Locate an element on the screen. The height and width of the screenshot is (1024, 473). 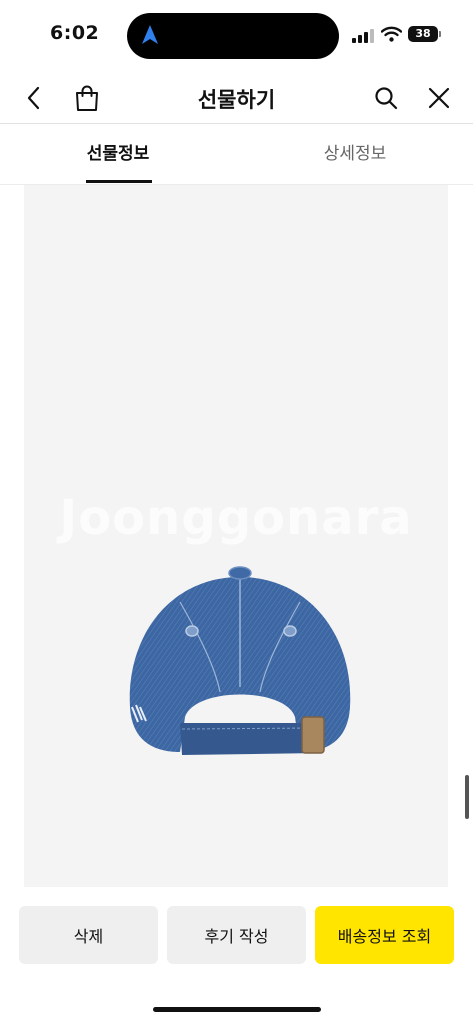
location-arrow-icon is located at coordinates (150, 34).